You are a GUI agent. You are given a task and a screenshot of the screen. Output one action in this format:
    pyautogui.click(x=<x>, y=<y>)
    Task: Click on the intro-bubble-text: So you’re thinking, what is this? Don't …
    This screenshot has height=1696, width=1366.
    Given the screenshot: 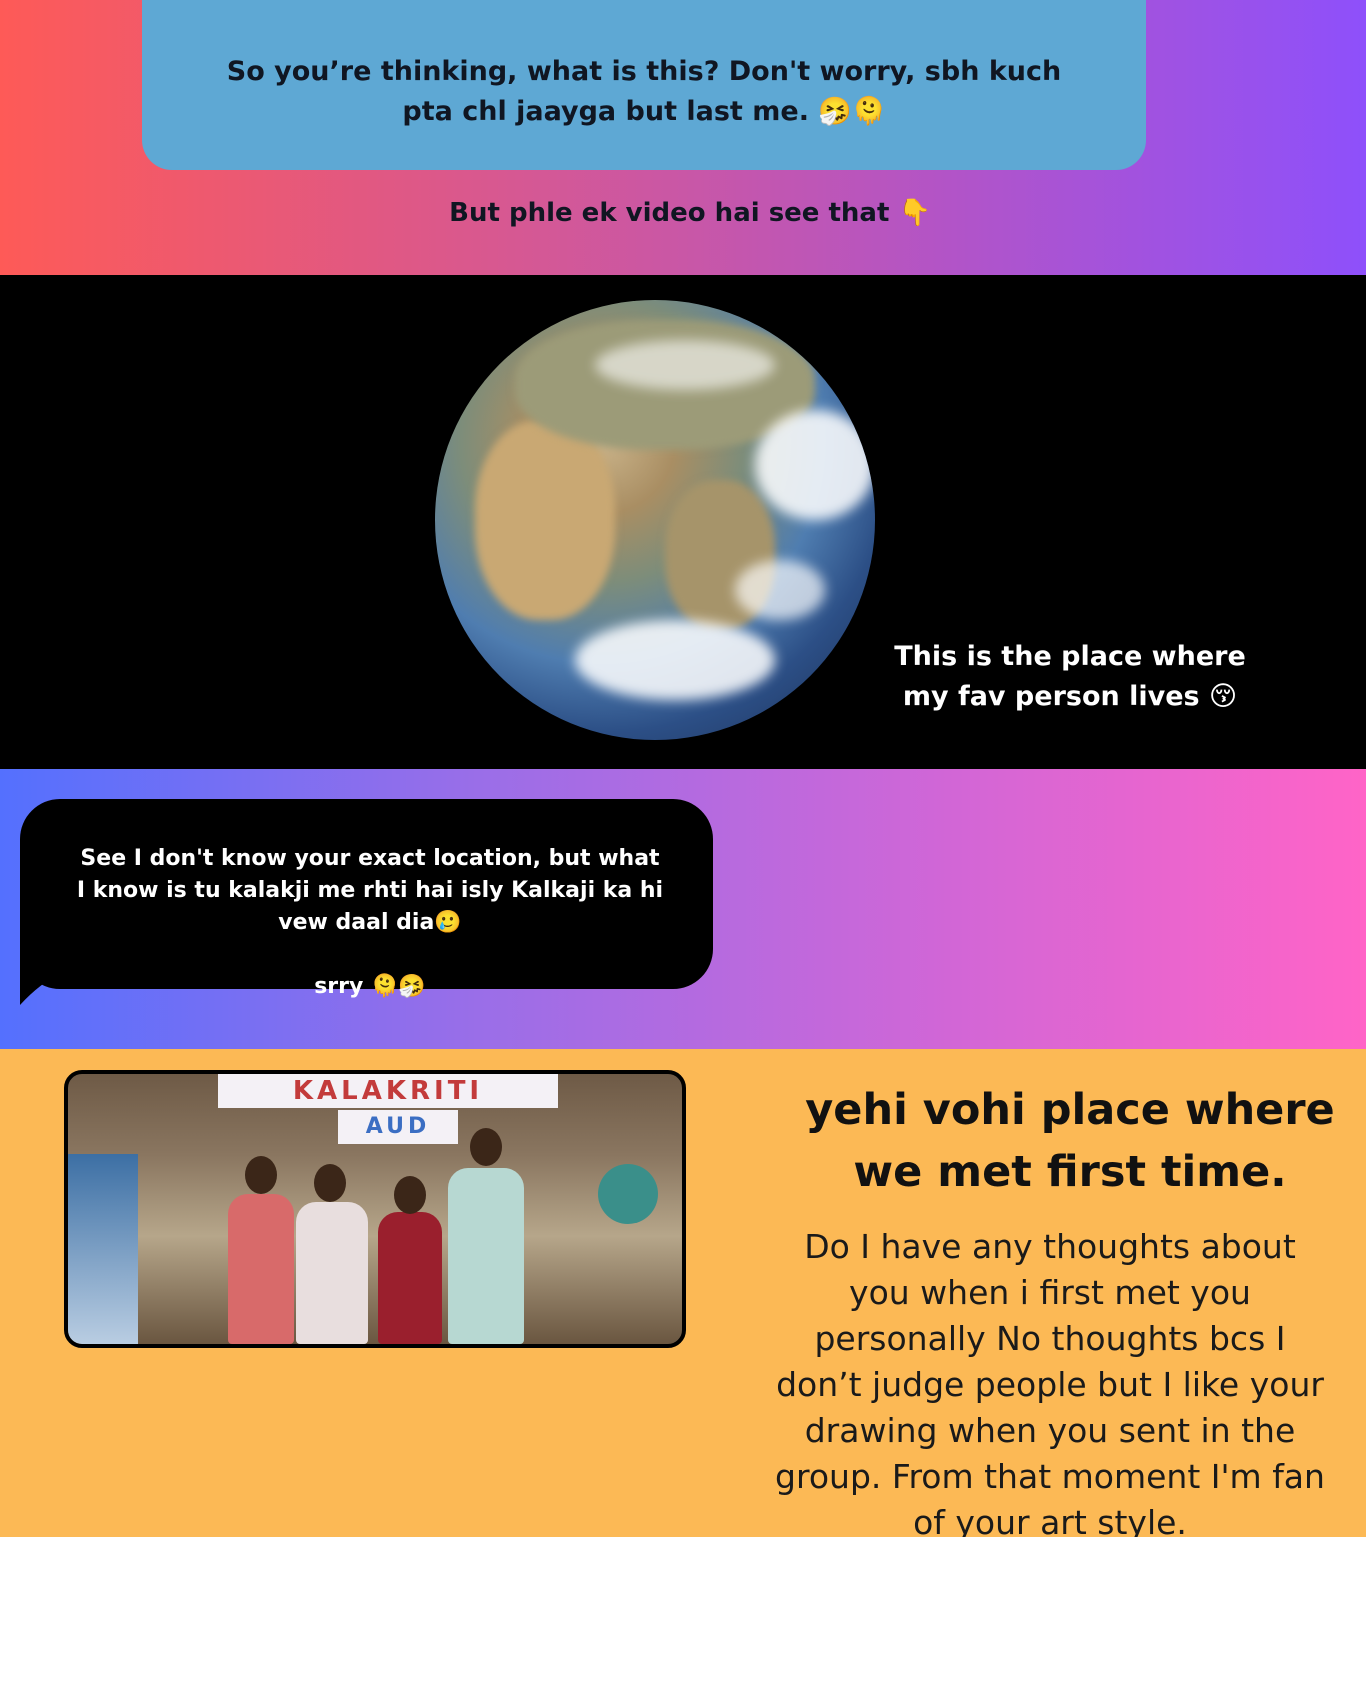 What is the action you would take?
    pyautogui.click(x=644, y=91)
    